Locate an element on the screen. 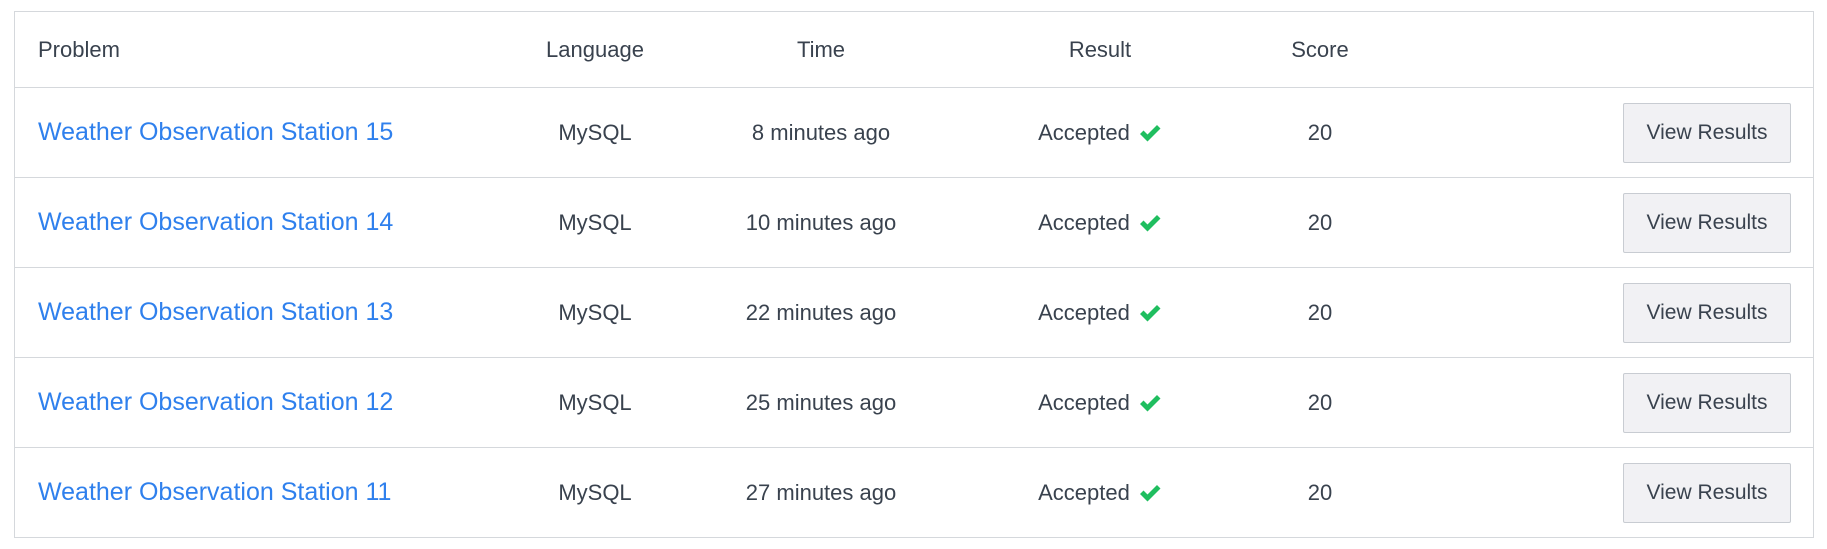 This screenshot has height=549, width=1827. time-cell: 10 minutes ago is located at coordinates (821, 222).